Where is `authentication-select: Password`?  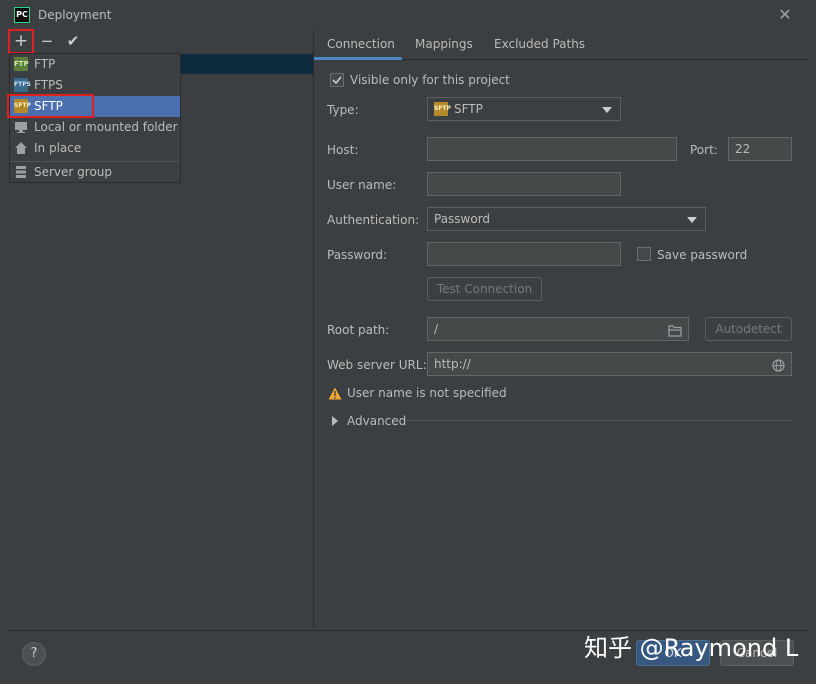 authentication-select: Password is located at coordinates (566, 219).